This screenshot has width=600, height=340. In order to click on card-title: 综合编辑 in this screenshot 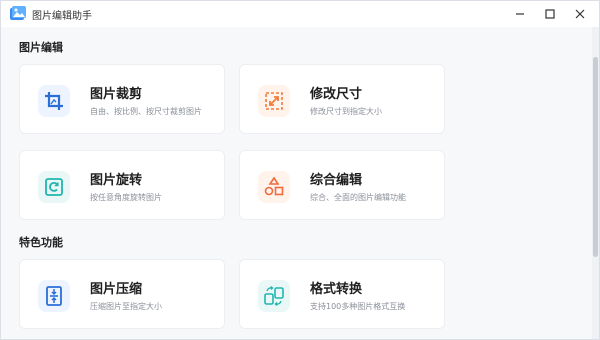, I will do `click(336, 180)`.